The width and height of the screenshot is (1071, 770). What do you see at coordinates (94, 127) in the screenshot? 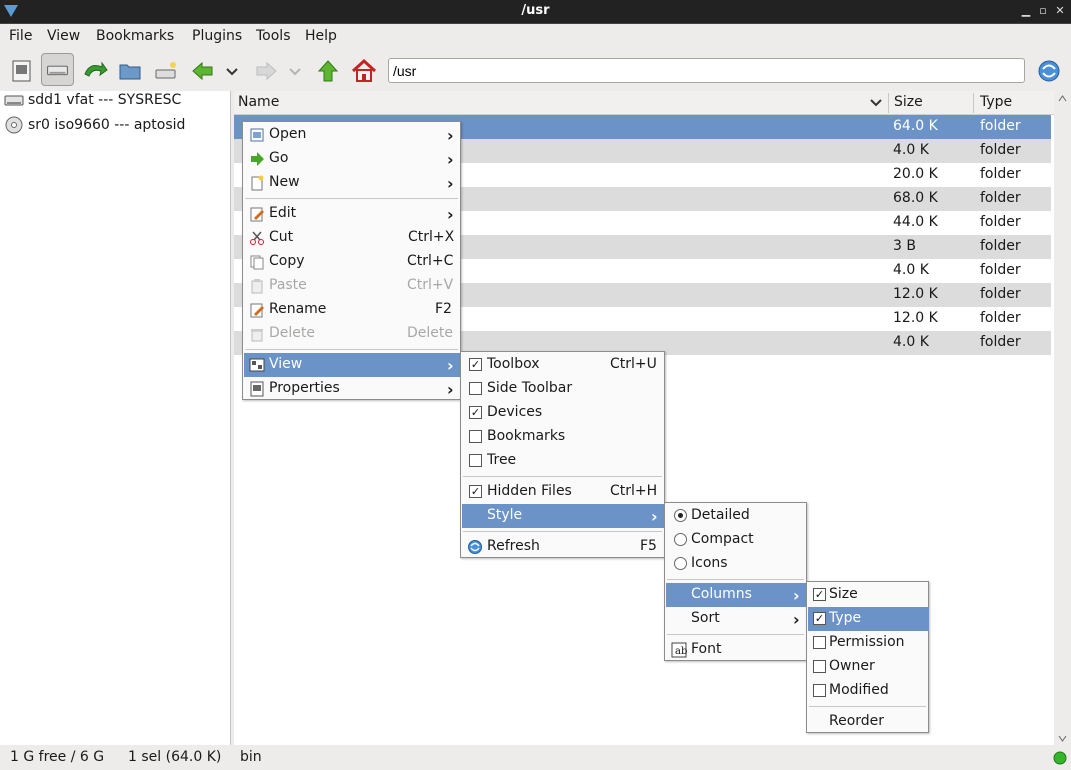
I see `device-item-sr0: sr0 iso9660 --- aptosid` at bounding box center [94, 127].